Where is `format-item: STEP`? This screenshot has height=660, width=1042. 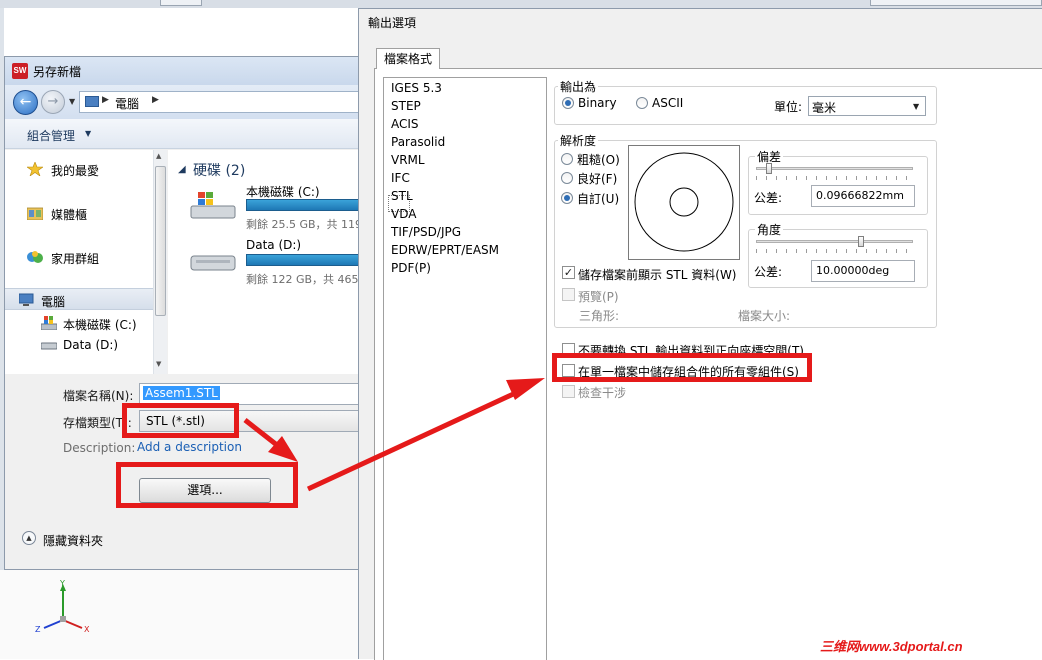
format-item: STEP is located at coordinates (406, 106).